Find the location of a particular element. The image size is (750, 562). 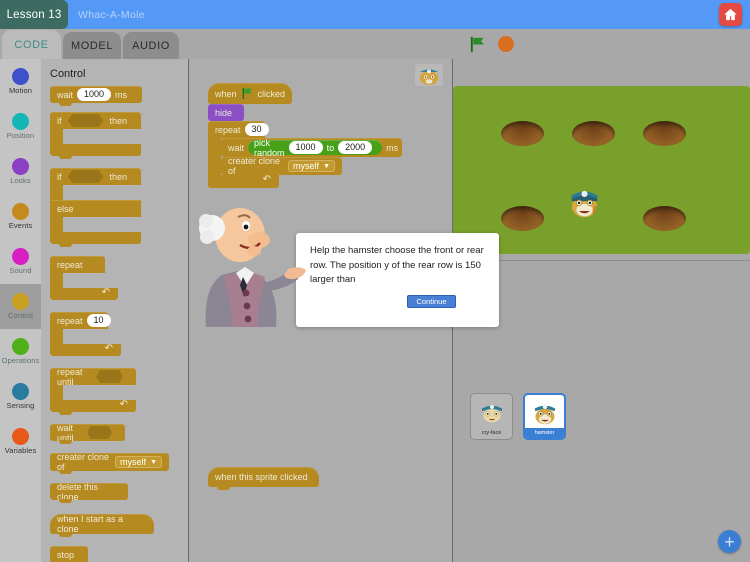

block-label-clicked: clicked is located at coordinates (271, 93).